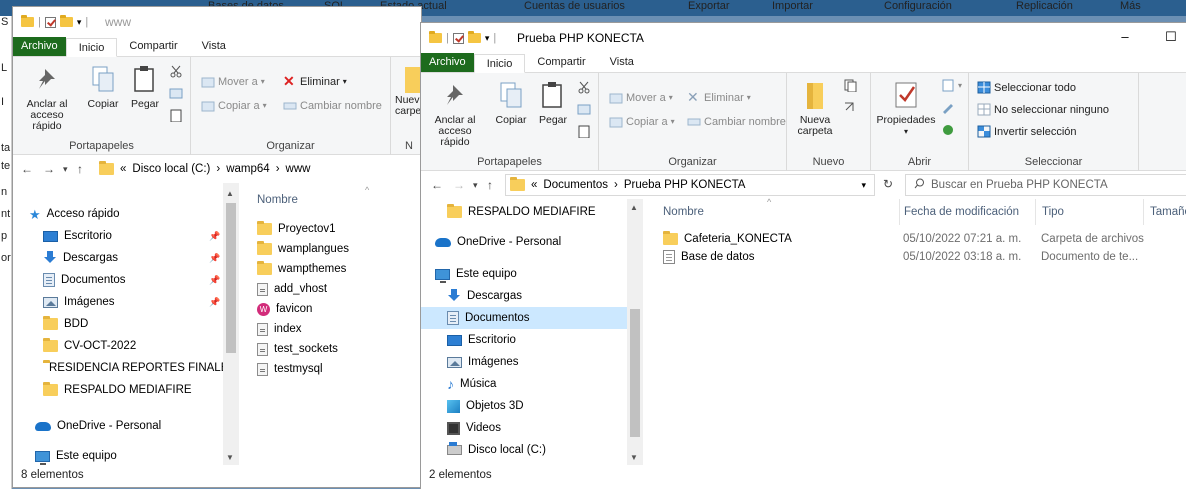 Image resolution: width=1186 pixels, height=489 pixels. What do you see at coordinates (247, 169) in the screenshot?
I see `breadcrumb-item: wamp64` at bounding box center [247, 169].